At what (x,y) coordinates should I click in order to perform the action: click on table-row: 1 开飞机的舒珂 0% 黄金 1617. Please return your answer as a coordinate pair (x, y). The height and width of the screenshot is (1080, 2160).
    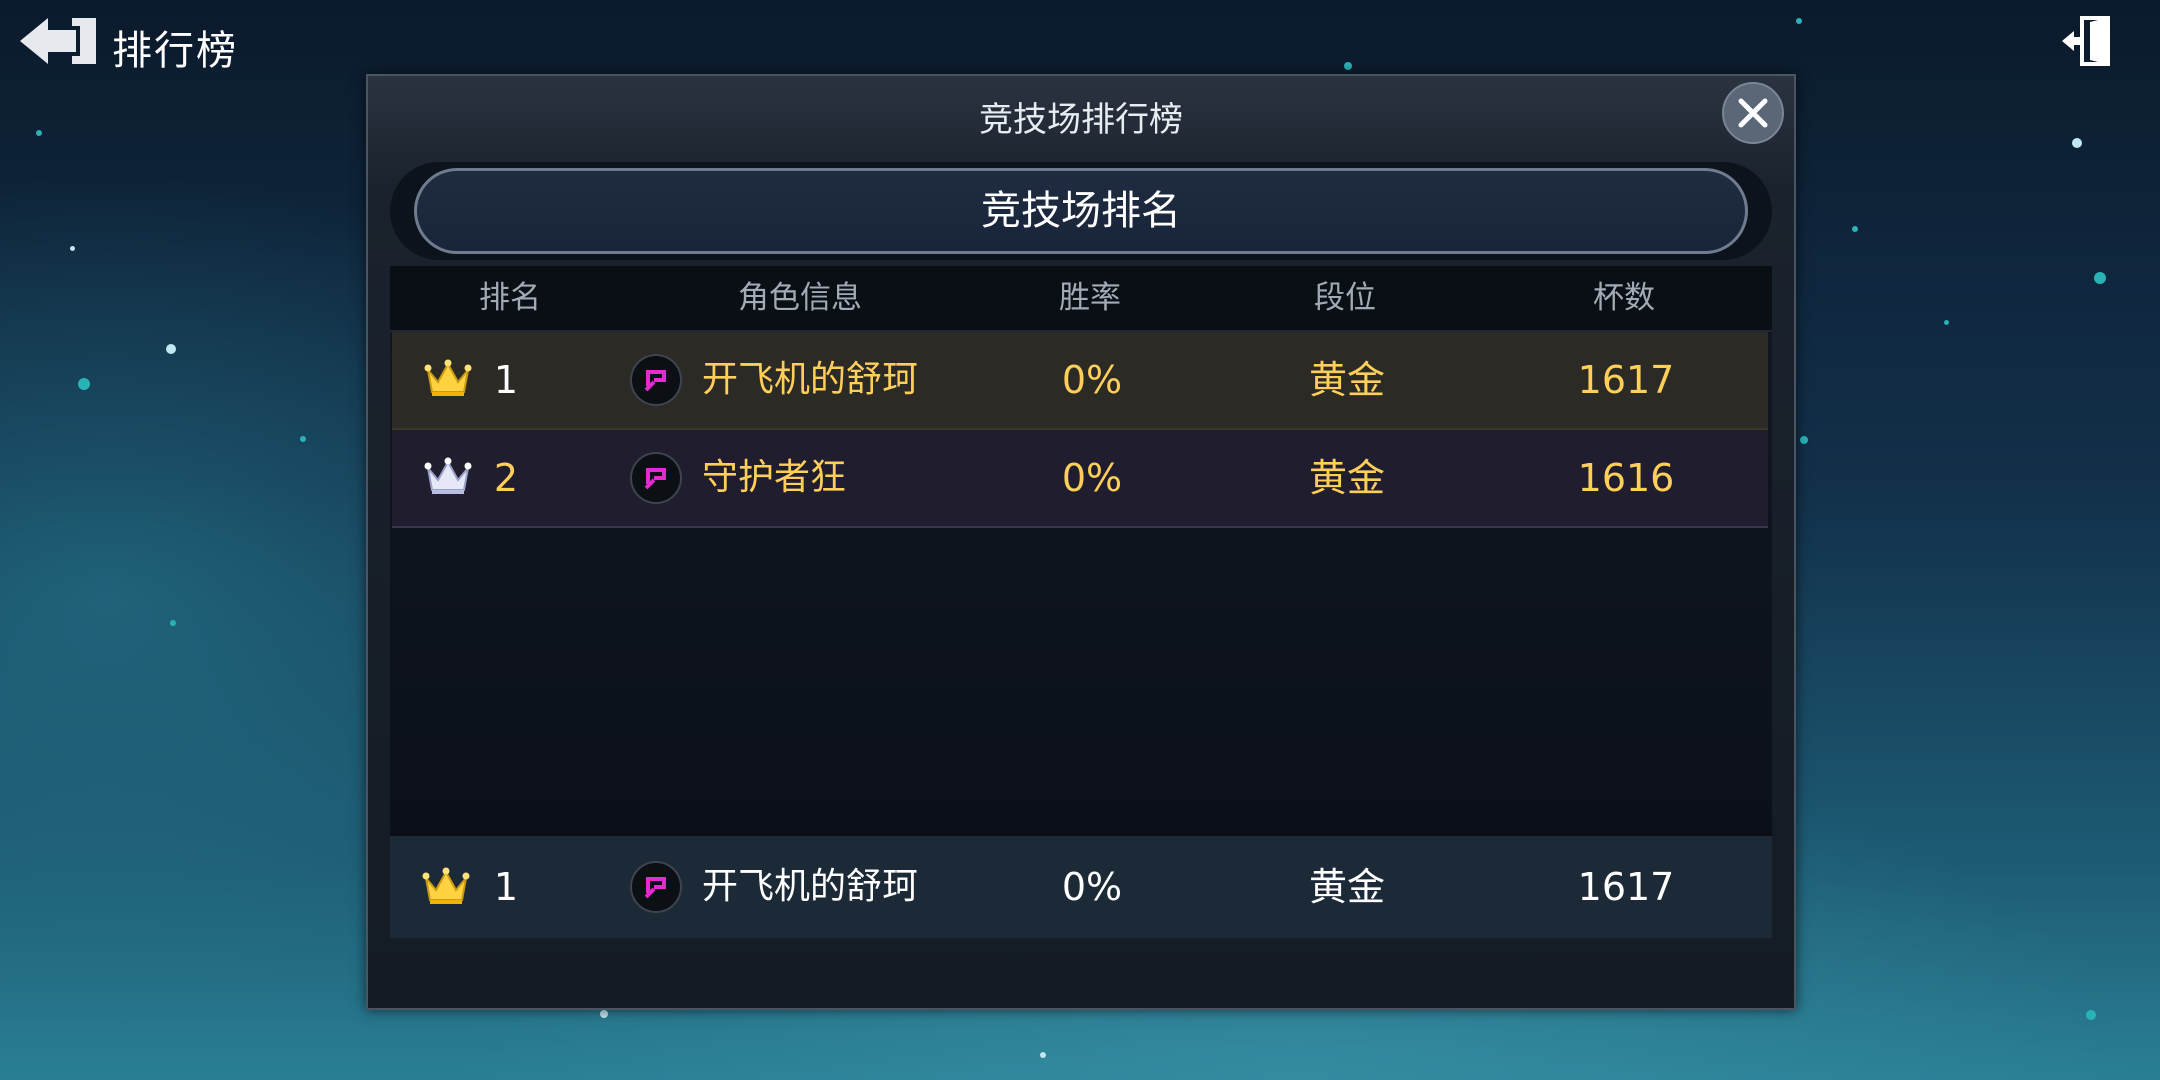
    Looking at the image, I should click on (1080, 381).